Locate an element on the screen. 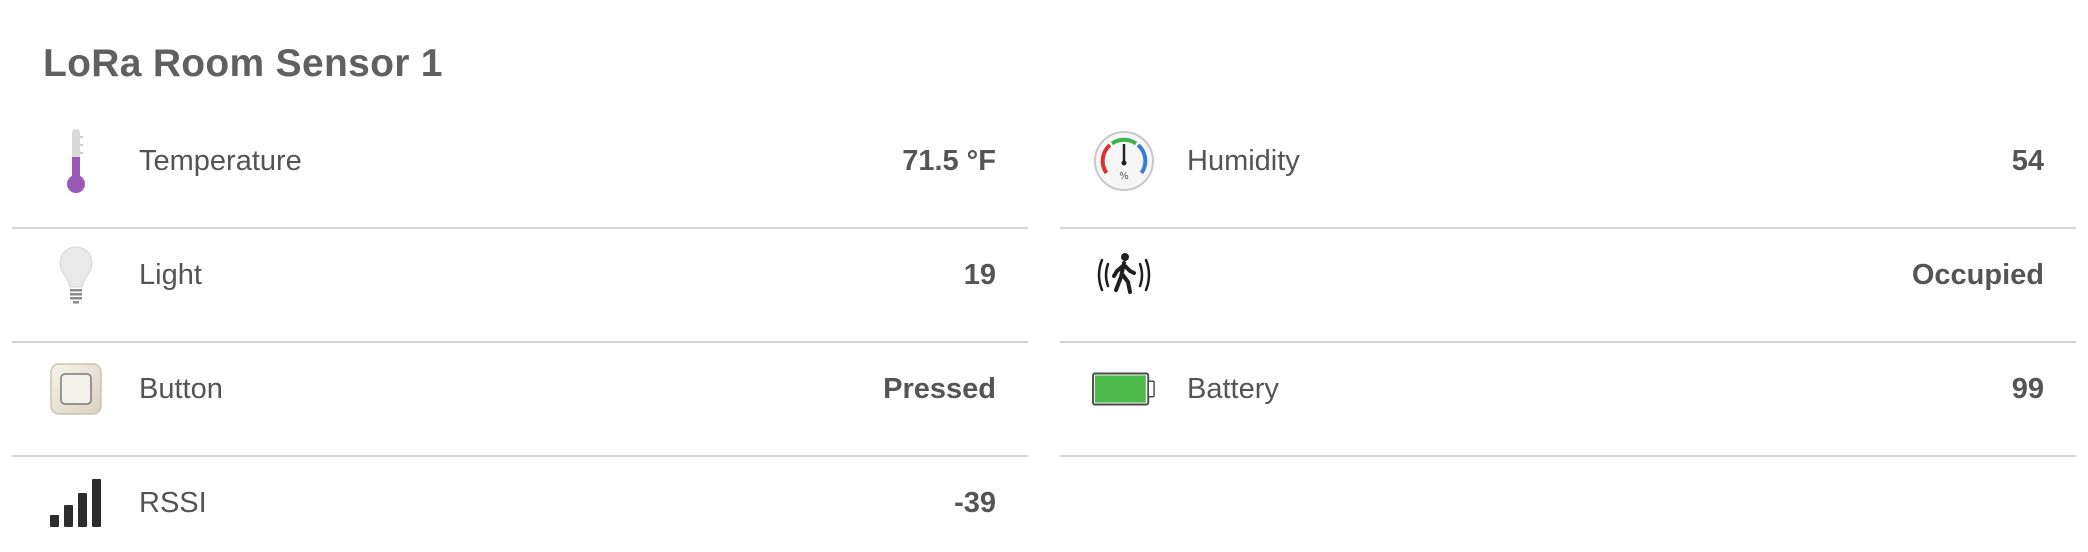  battery-label: Battery is located at coordinates (1233, 389).